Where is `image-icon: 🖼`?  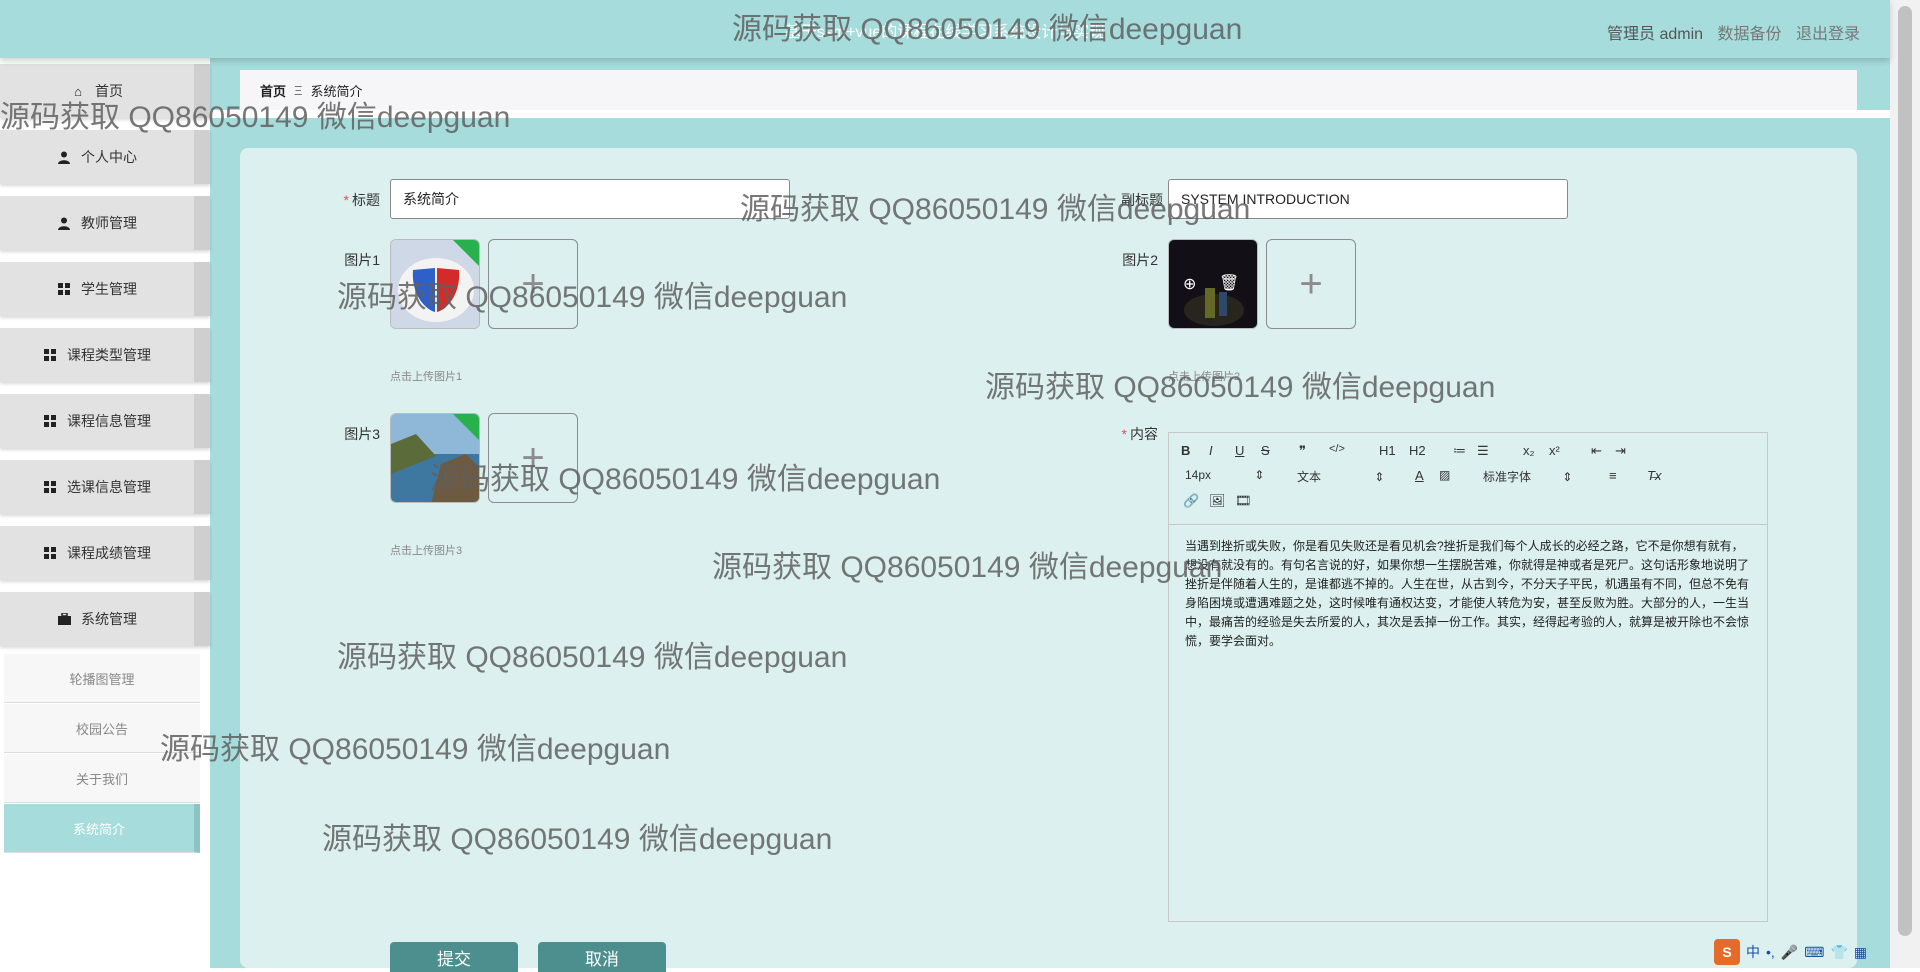
image-icon: 🖼 is located at coordinates (1217, 501).